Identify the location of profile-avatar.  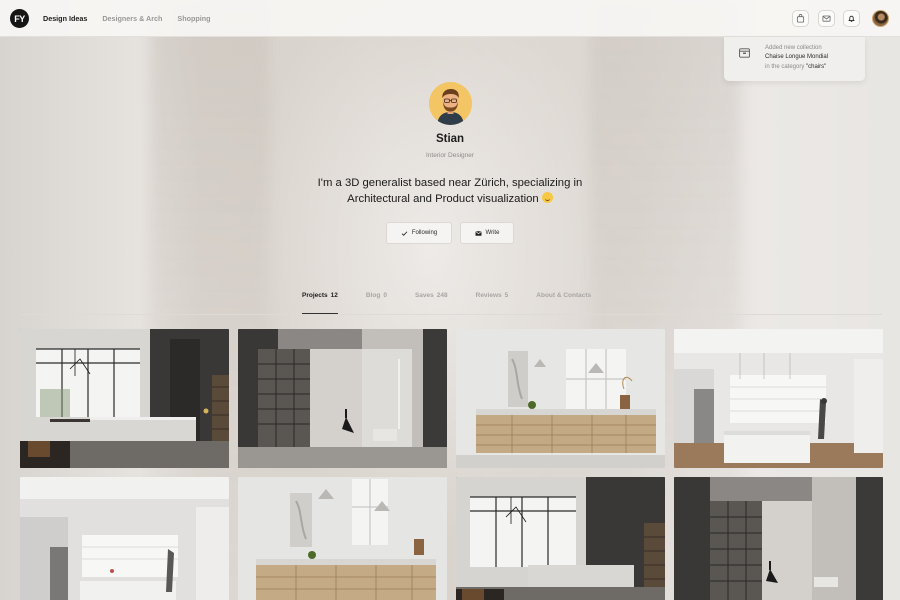
(450, 103).